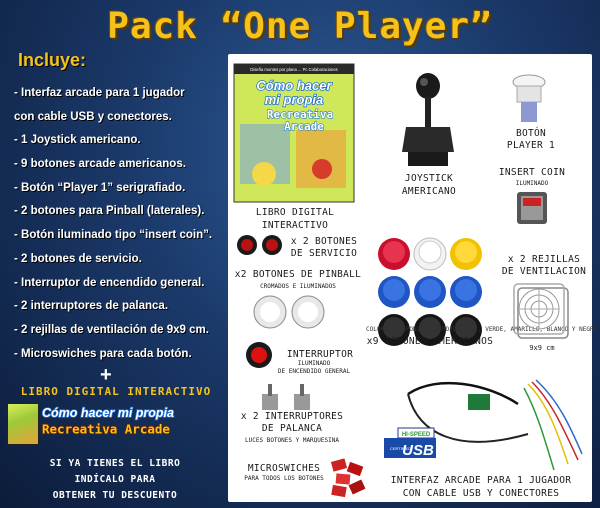 The image size is (600, 508). What do you see at coordinates (429, 185) in the screenshot?
I see `joystick-label: JOYSTICK AMERICANO` at bounding box center [429, 185].